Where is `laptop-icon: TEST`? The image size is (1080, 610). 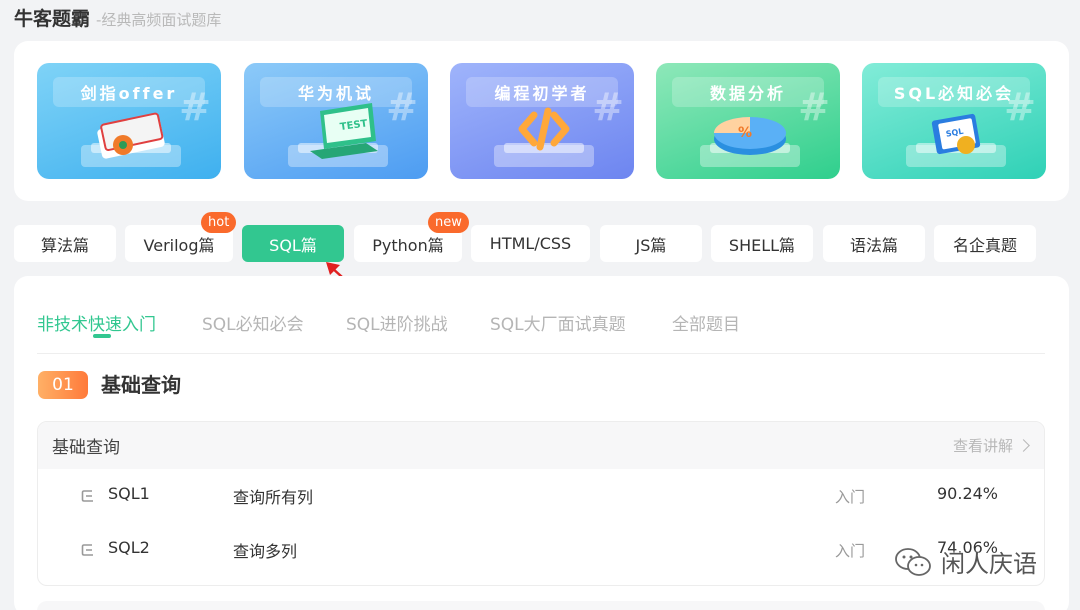 laptop-icon: TEST is located at coordinates (344, 131).